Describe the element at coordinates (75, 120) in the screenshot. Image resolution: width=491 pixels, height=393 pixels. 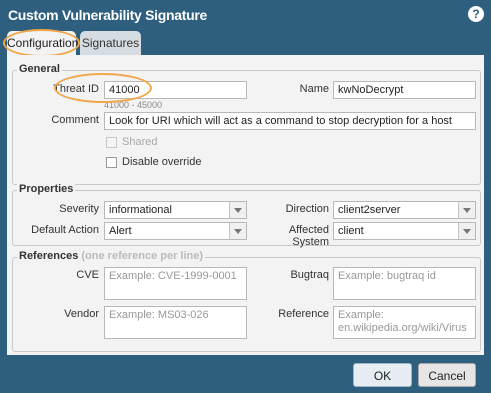
I see `comment-label: Comment` at that location.